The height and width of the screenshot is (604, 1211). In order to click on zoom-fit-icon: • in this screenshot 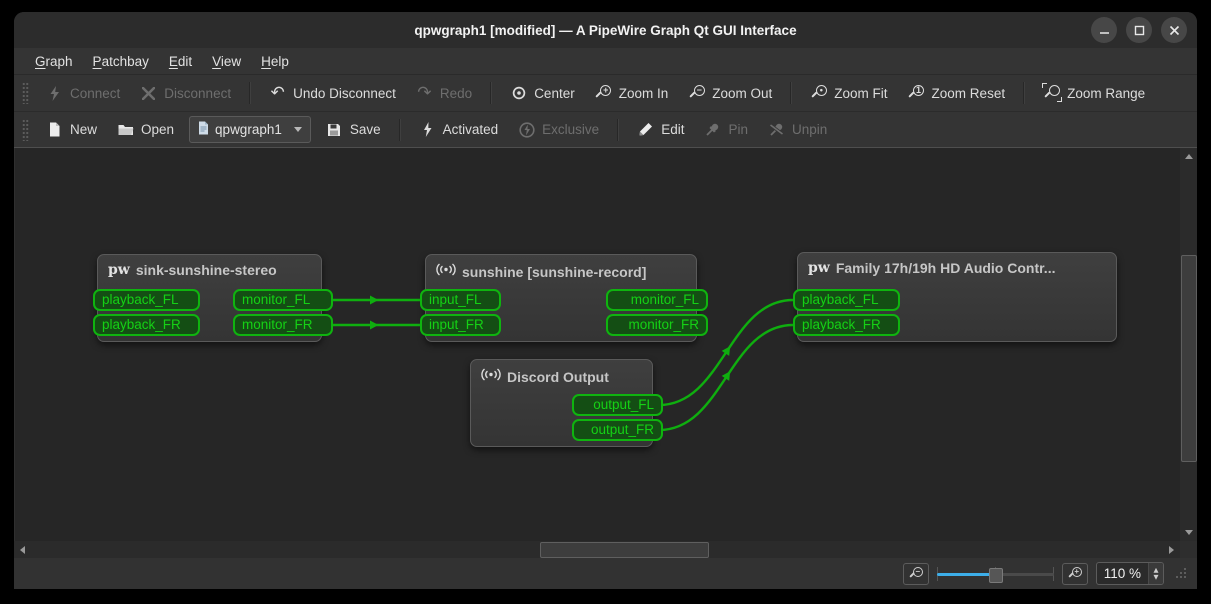, I will do `click(818, 93)`.